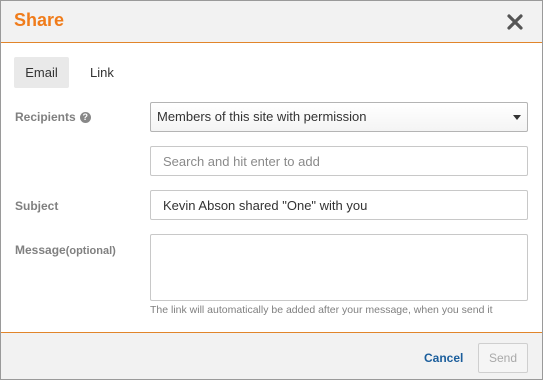  Describe the element at coordinates (271, 355) in the screenshot. I see `dialog-footer: Cancel Send` at that location.